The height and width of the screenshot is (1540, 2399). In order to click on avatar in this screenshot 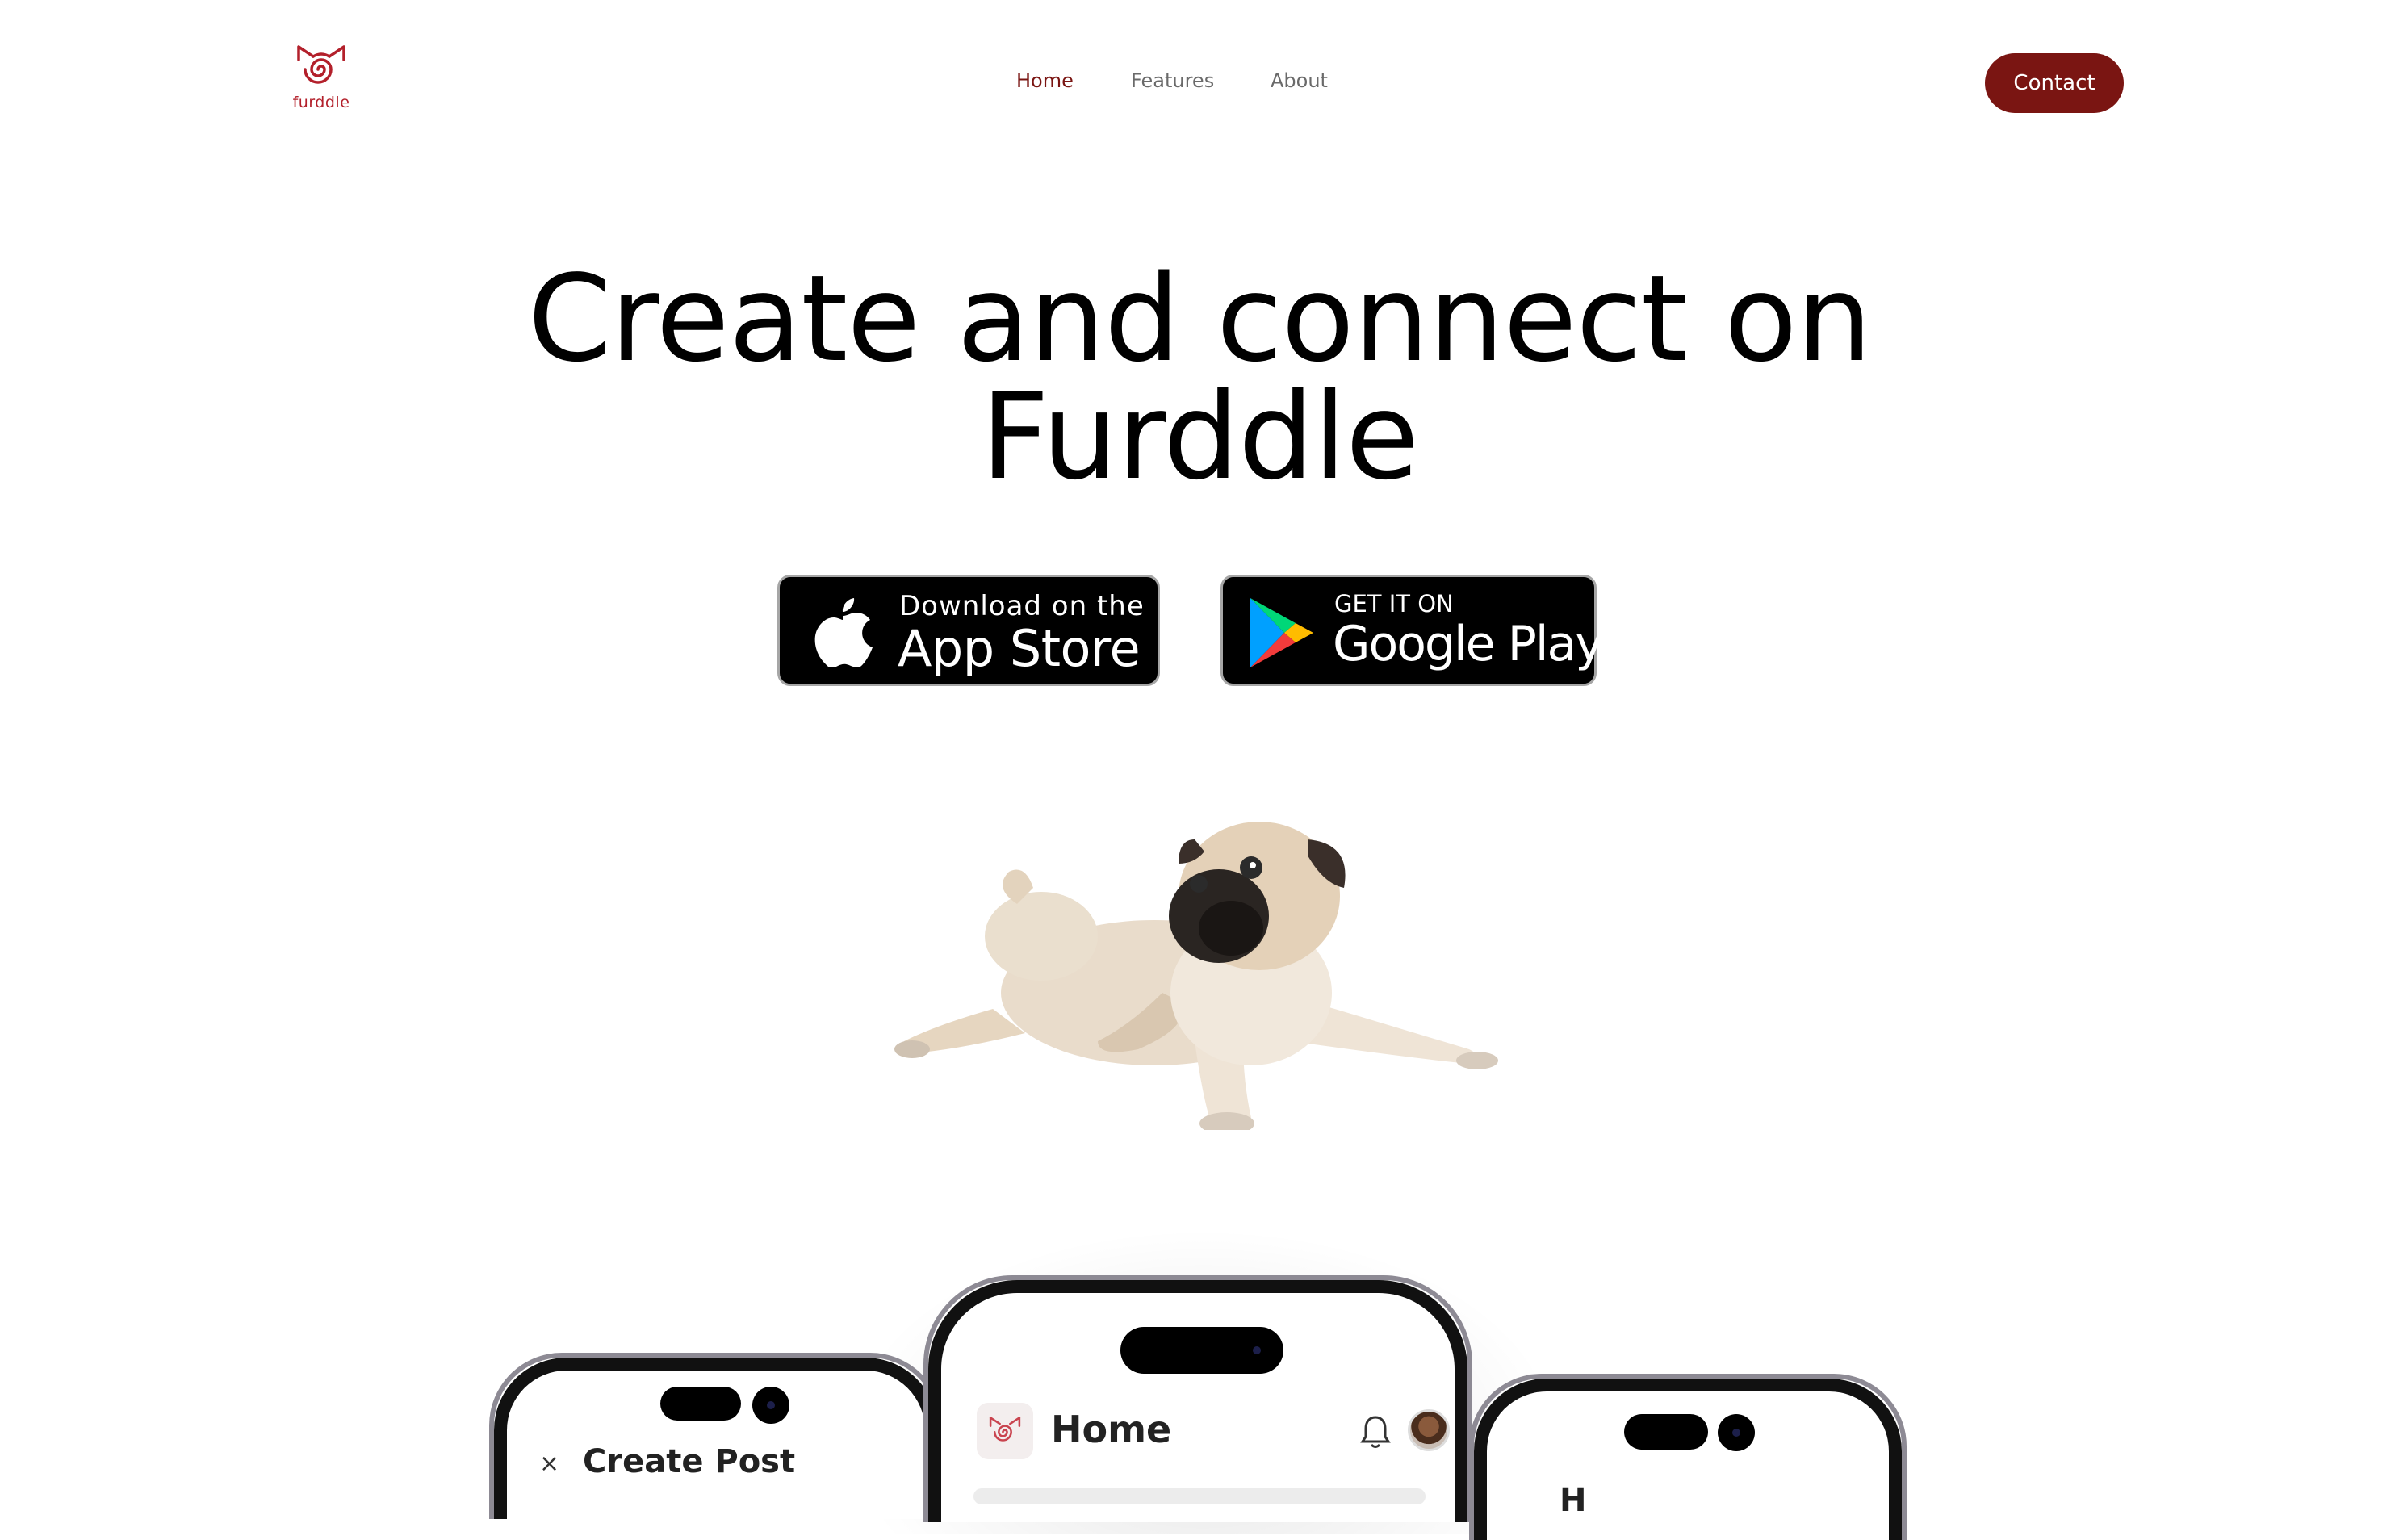, I will do `click(1429, 1430)`.